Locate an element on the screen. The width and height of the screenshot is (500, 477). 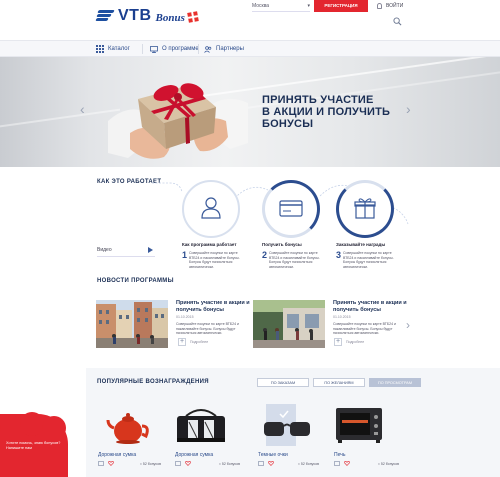
check-icon is located at coordinates (284, 414).